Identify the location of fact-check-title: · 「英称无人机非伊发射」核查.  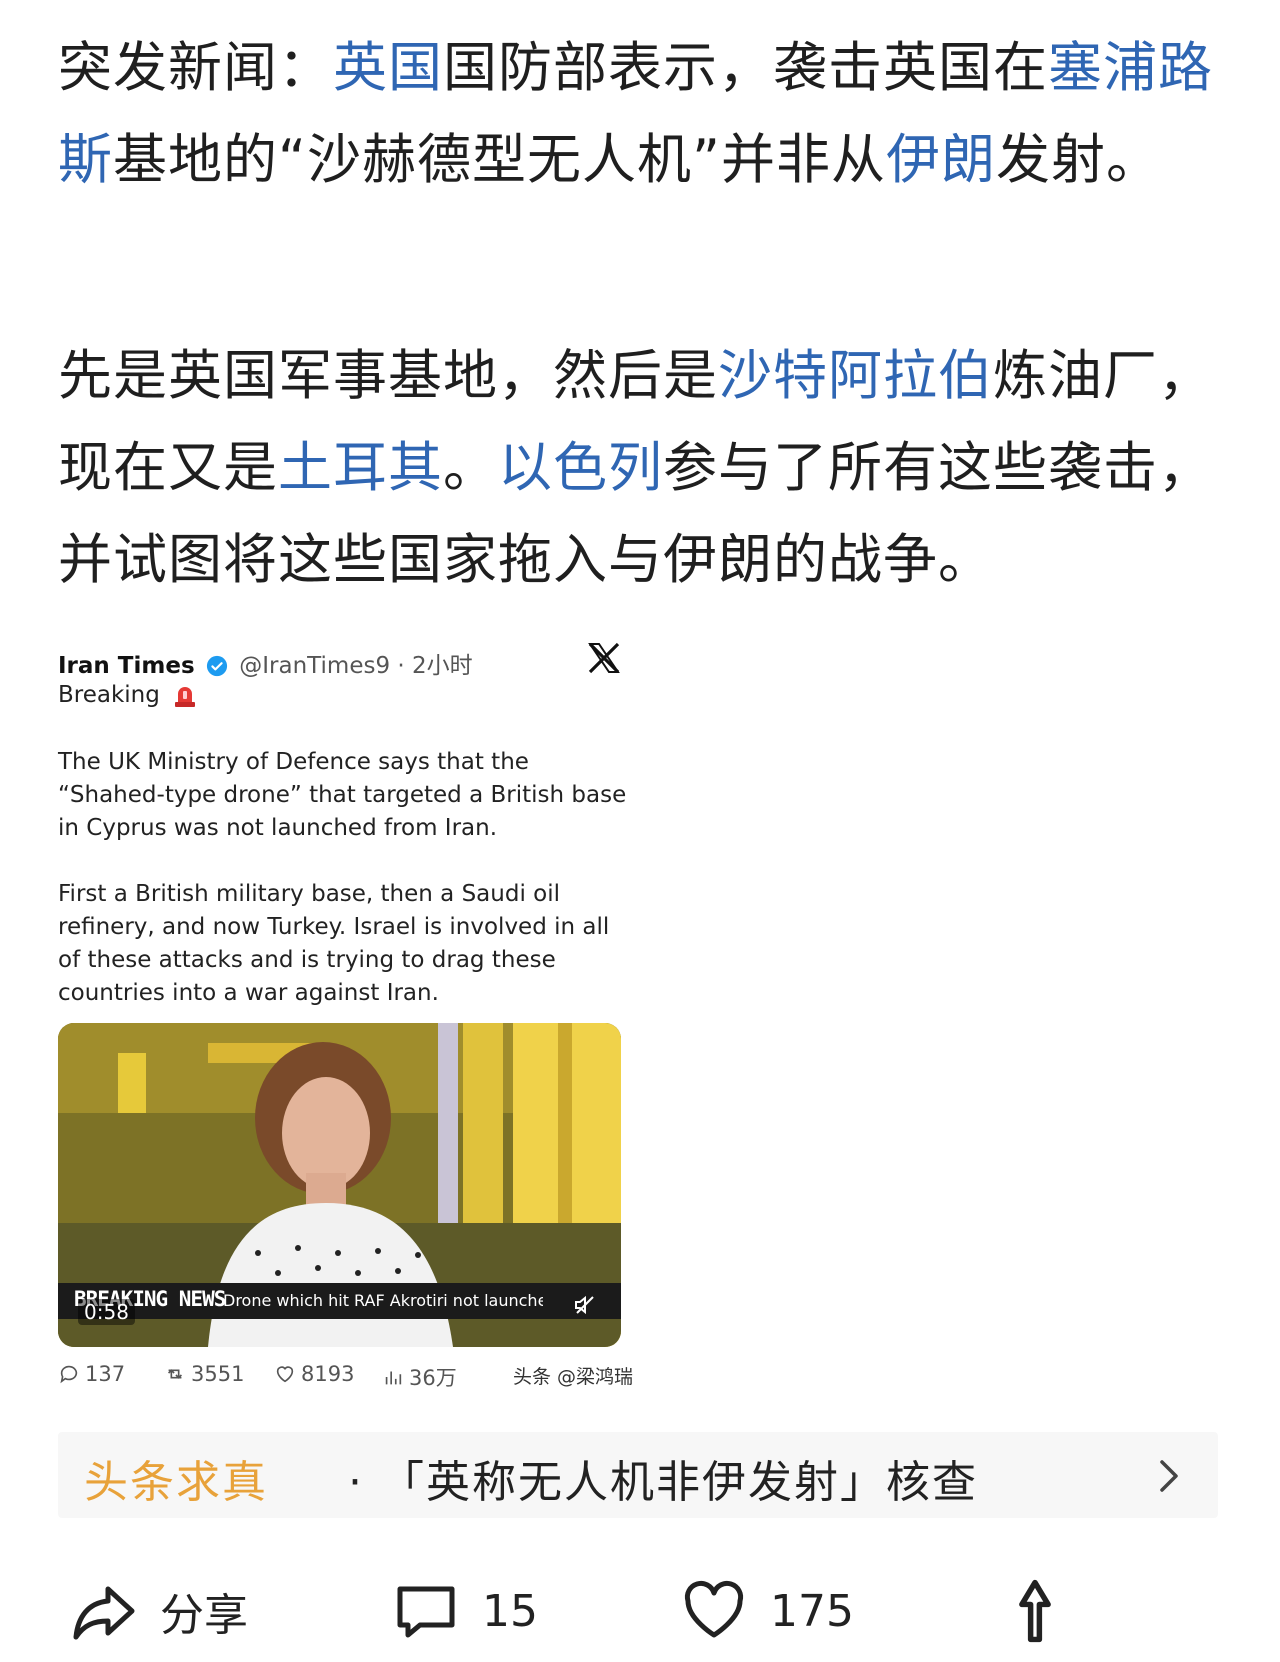
(663, 1482).